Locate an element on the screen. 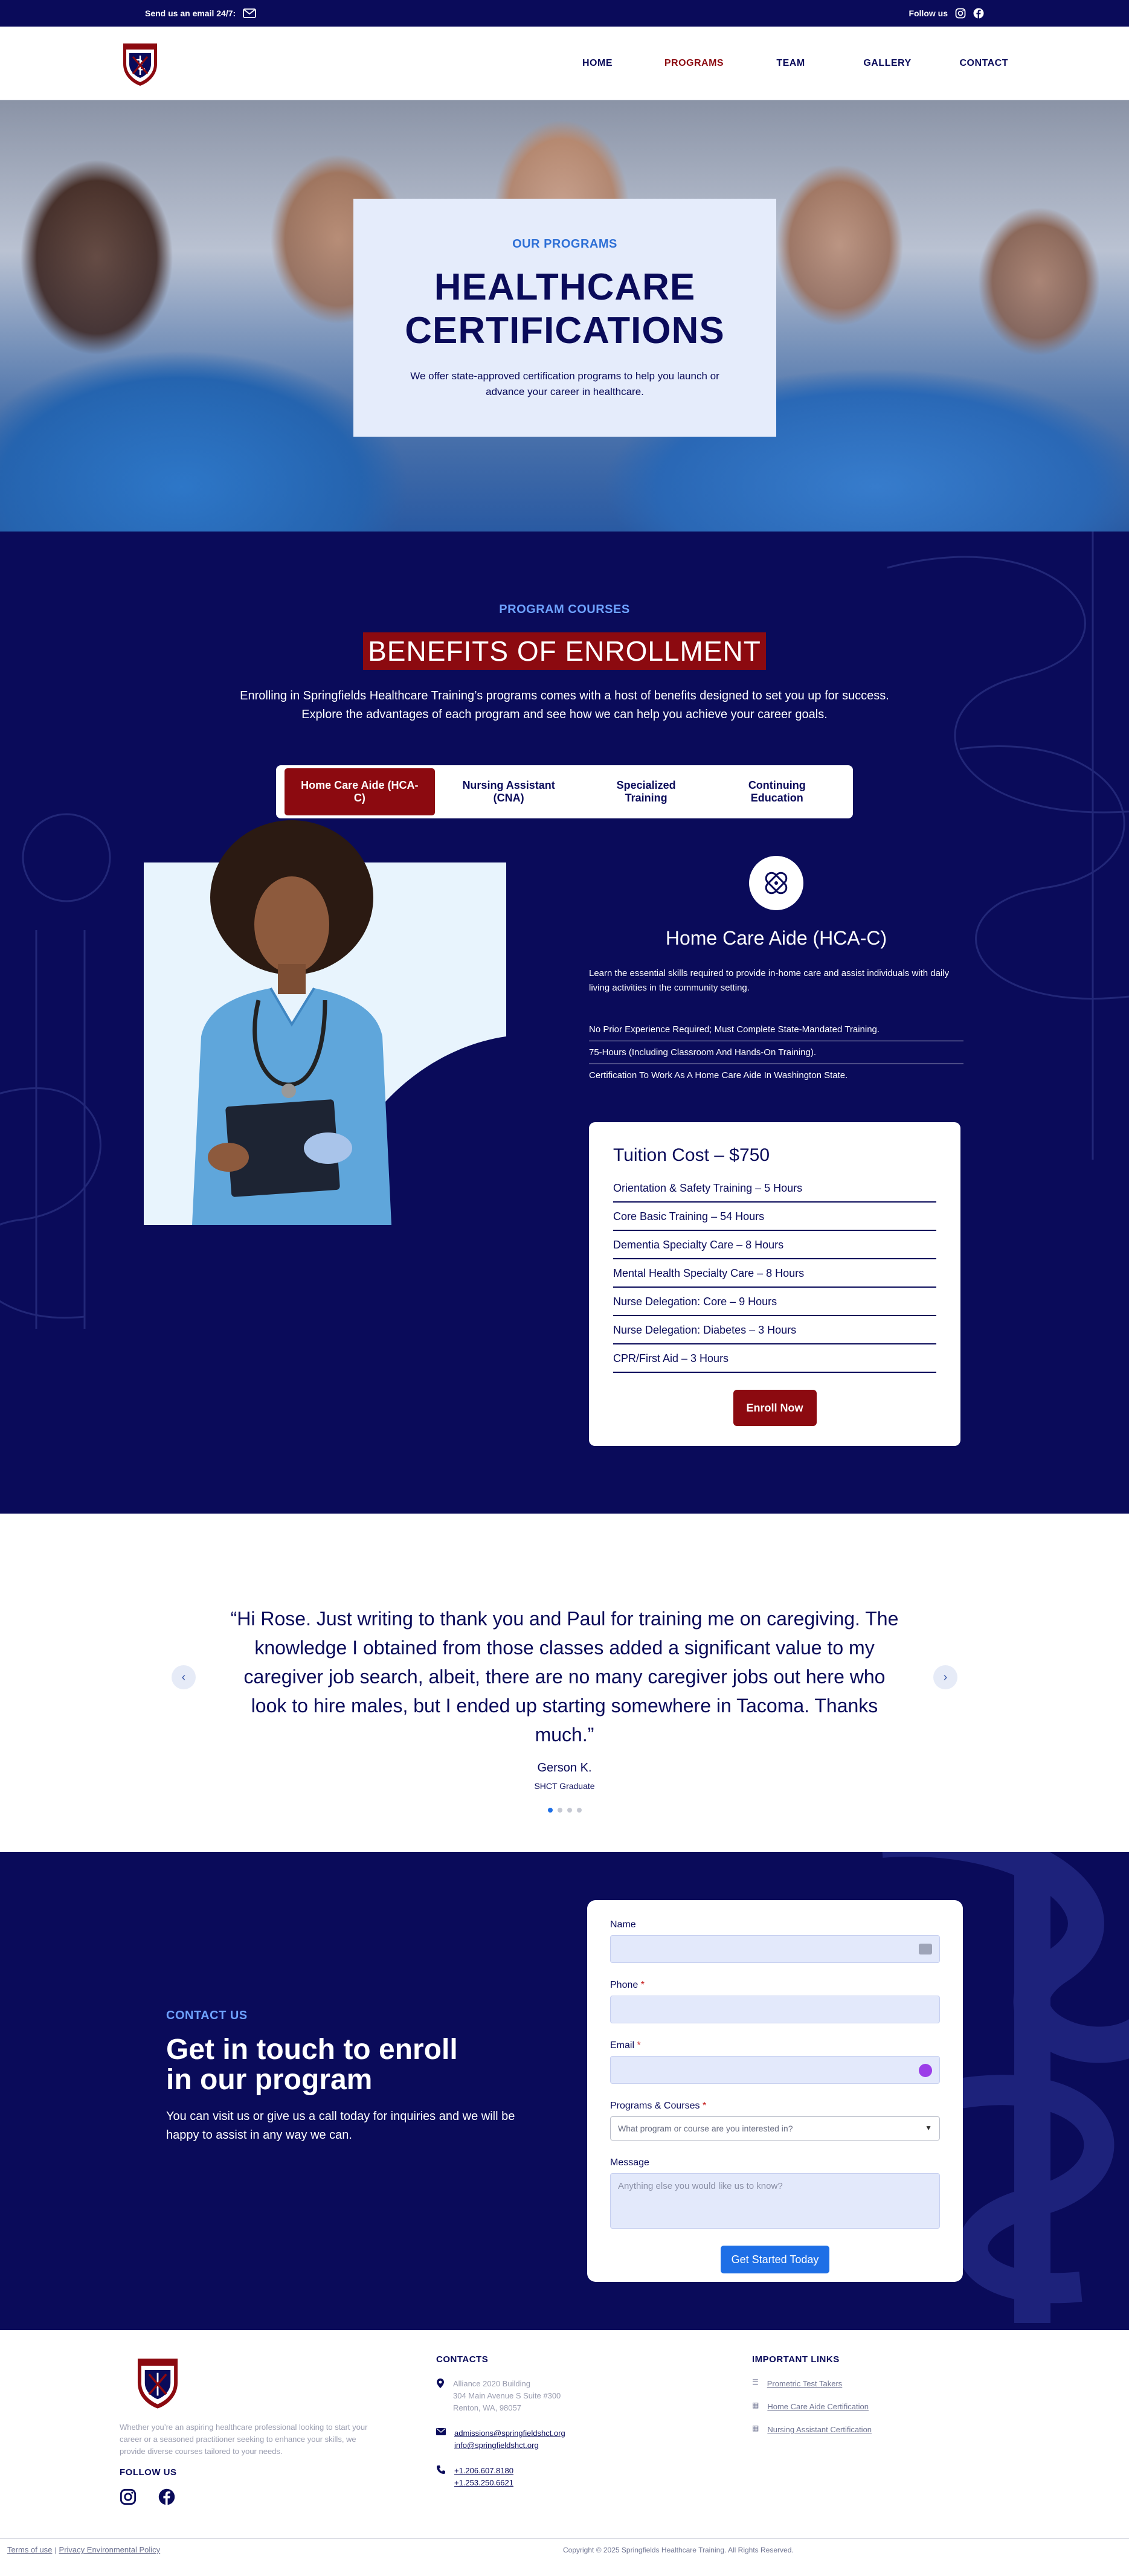  follow-label: Follow us is located at coordinates (929, 13).